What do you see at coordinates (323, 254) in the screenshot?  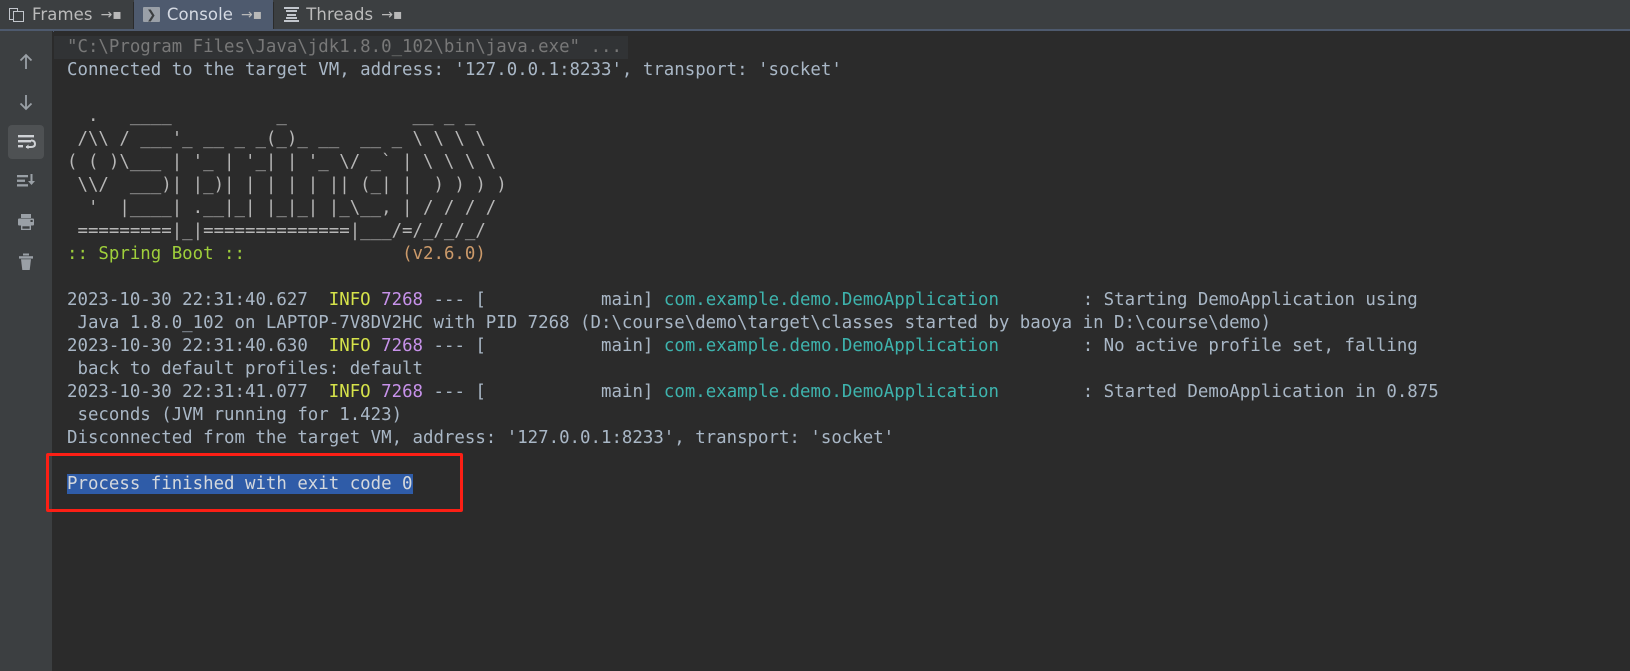 I see `banner-gap` at bounding box center [323, 254].